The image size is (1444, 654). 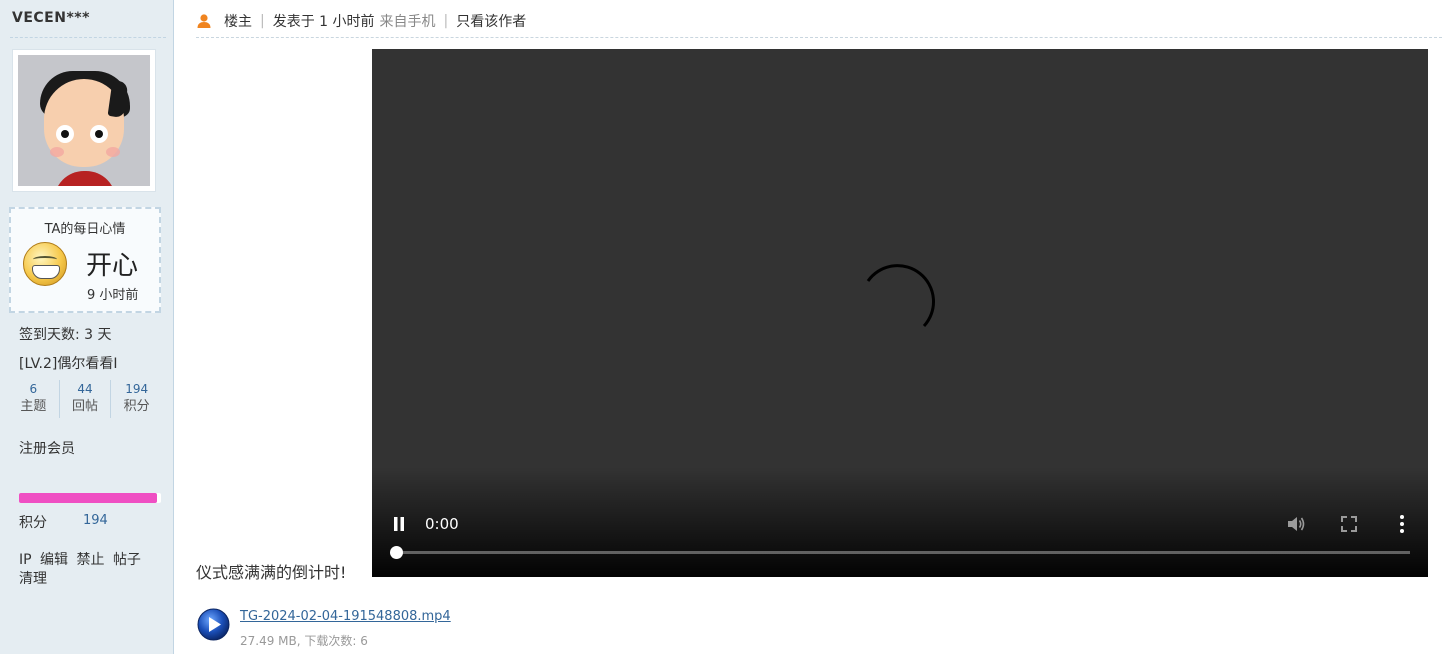 What do you see at coordinates (25, 560) in the screenshot?
I see `admin-link-ip: IP` at bounding box center [25, 560].